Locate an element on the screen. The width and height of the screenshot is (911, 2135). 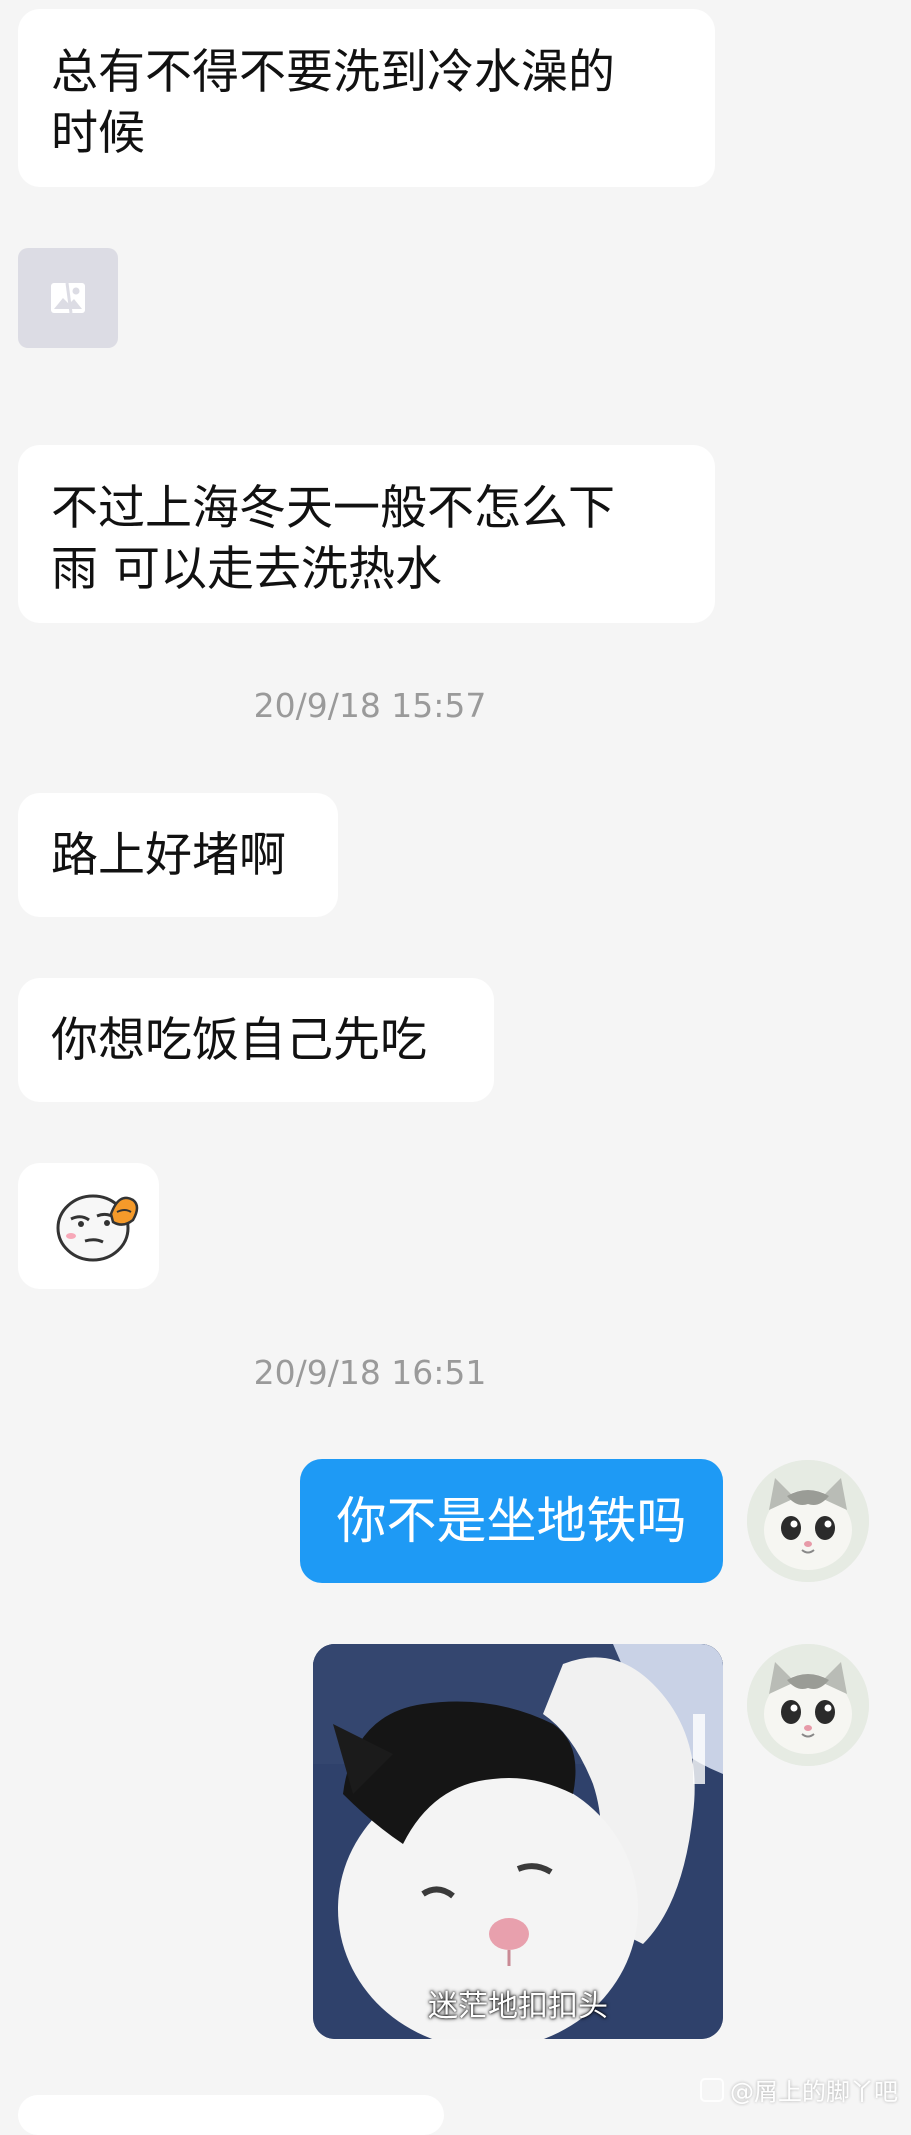
cat-sticker-image: 迷茫地扣扣头 is located at coordinates (518, 1841).